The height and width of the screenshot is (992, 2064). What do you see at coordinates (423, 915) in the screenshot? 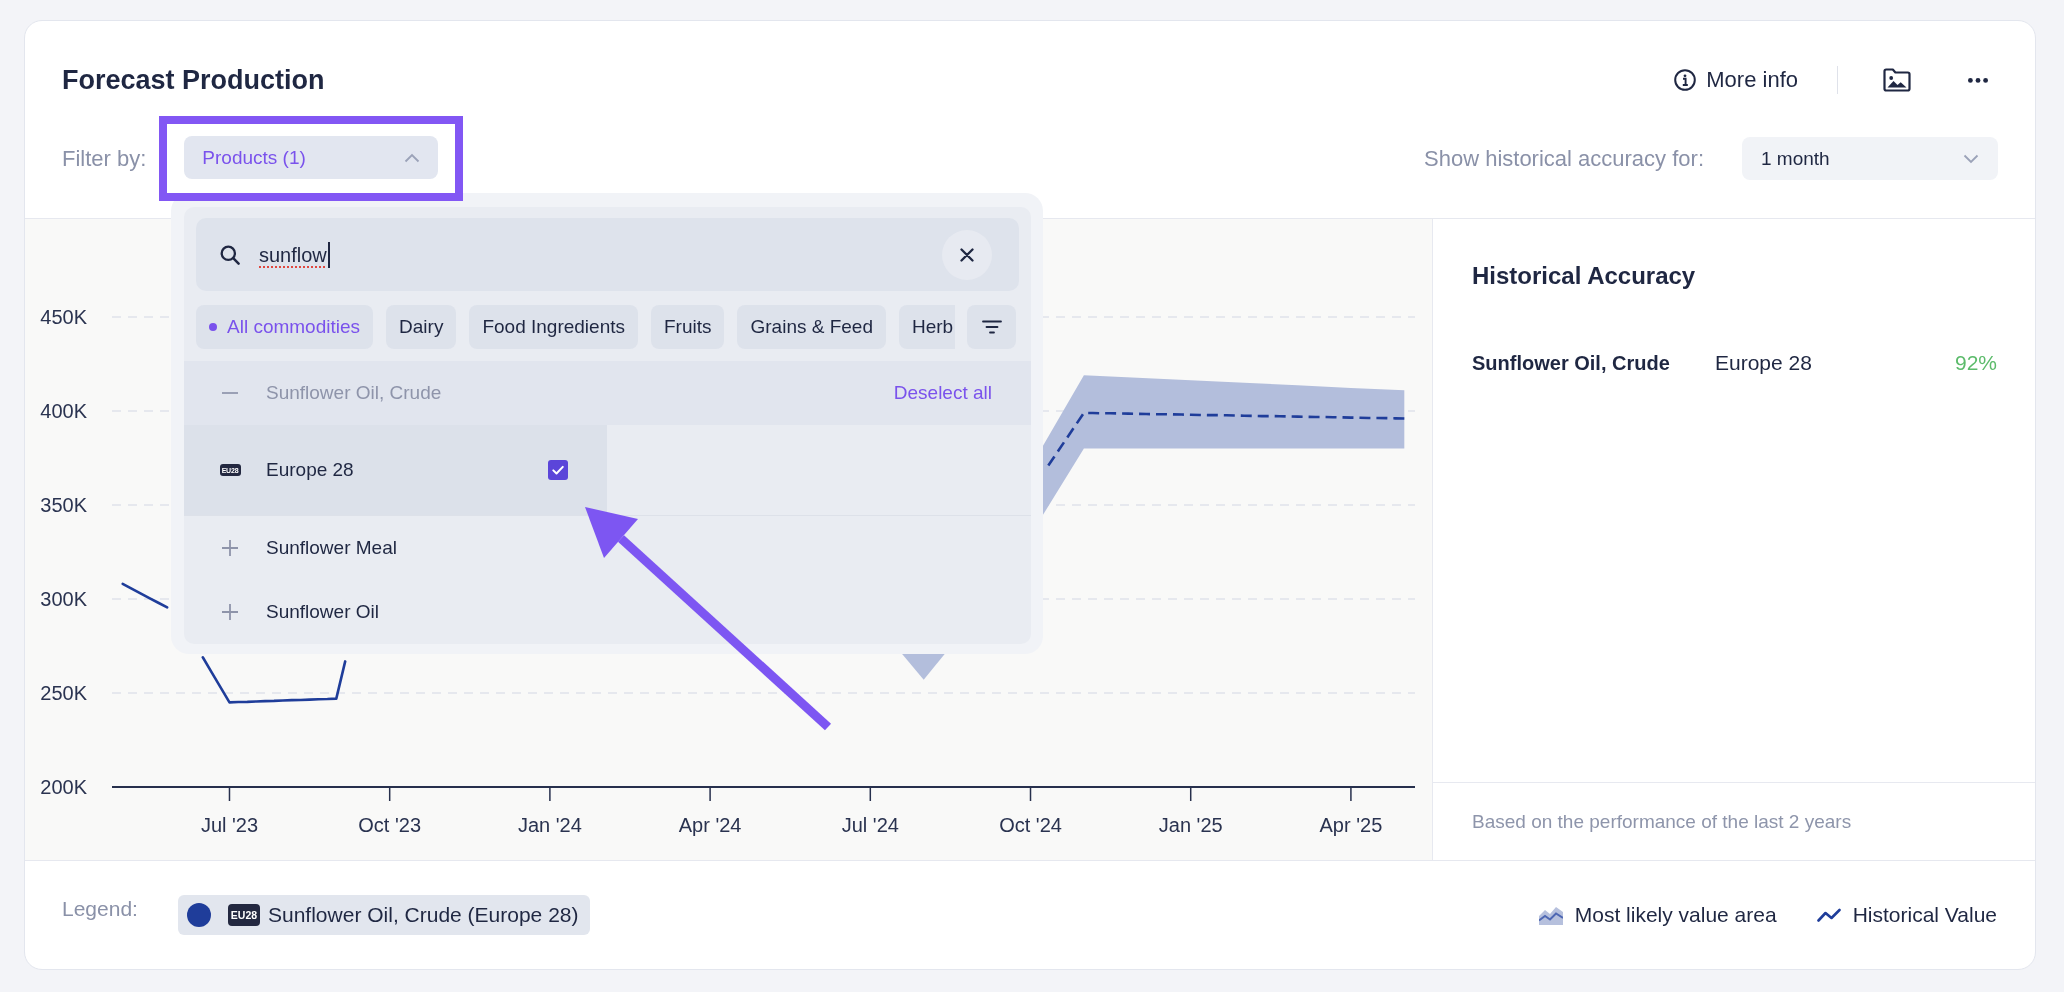
I see `legend-text: Sunflower Oil, Crude (Europe 28)` at bounding box center [423, 915].